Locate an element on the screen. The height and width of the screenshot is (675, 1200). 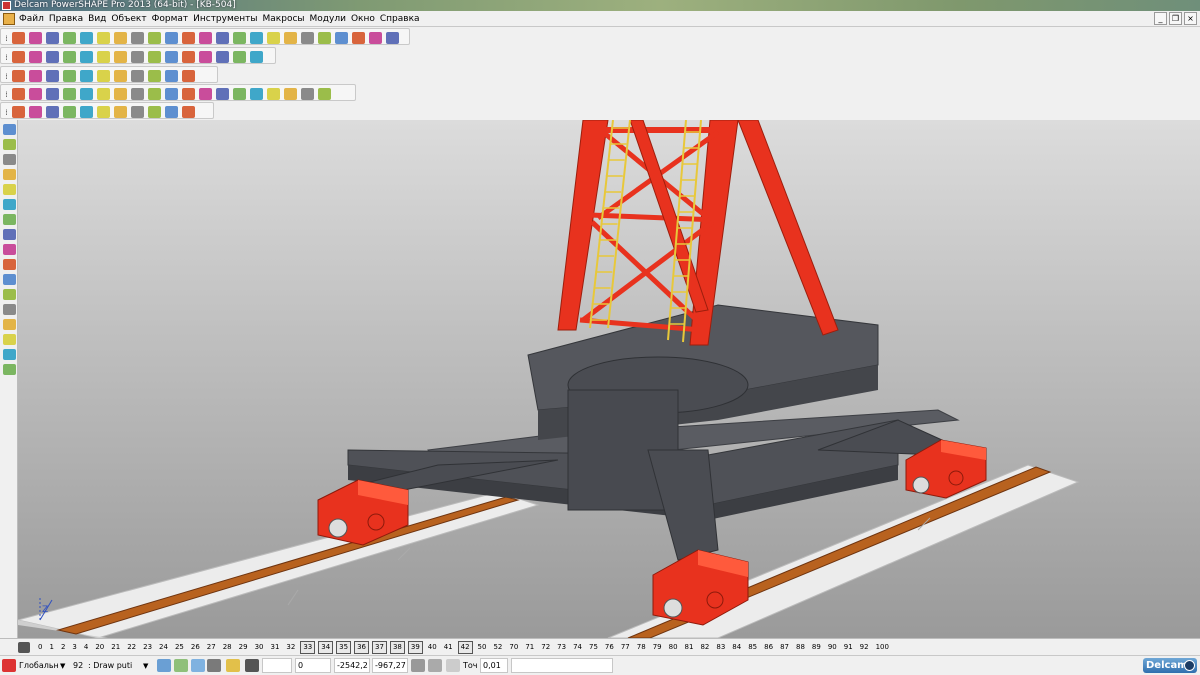
level-button-88: 88 is located at coordinates (800, 647).